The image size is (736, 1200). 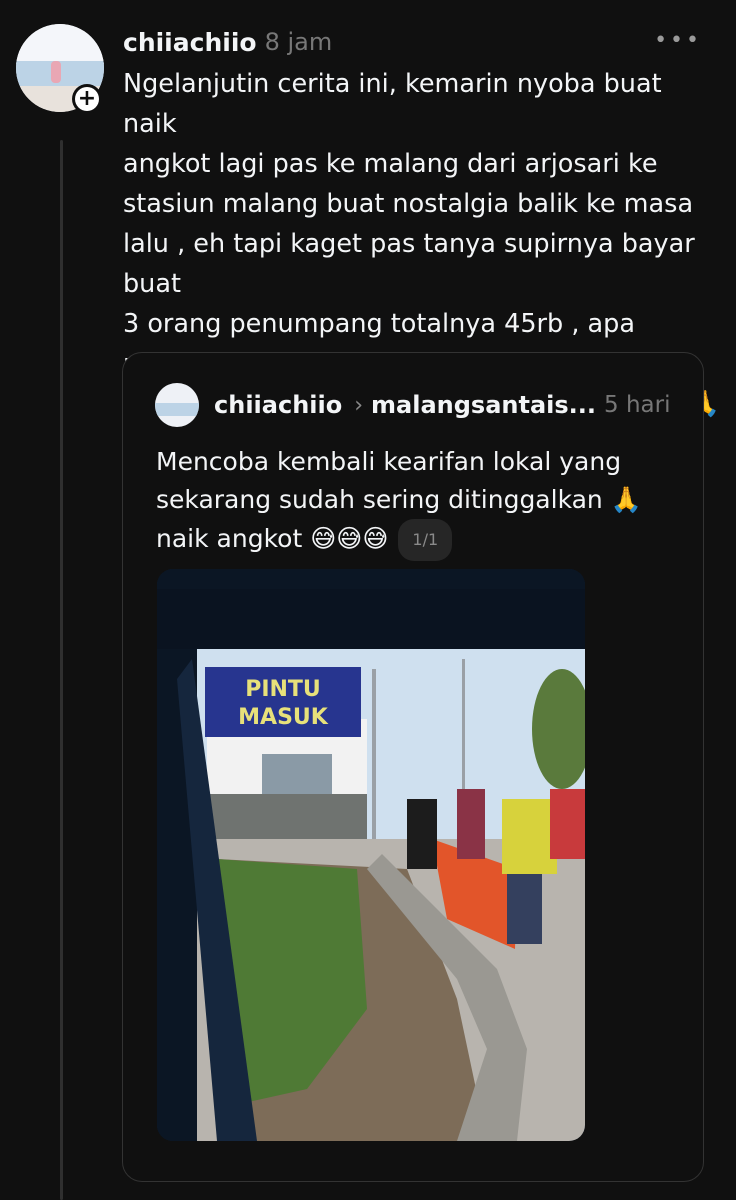 I want to click on quoted-post-header: chiiachiio › malangsantais... 5 hari, so click(x=442, y=405).